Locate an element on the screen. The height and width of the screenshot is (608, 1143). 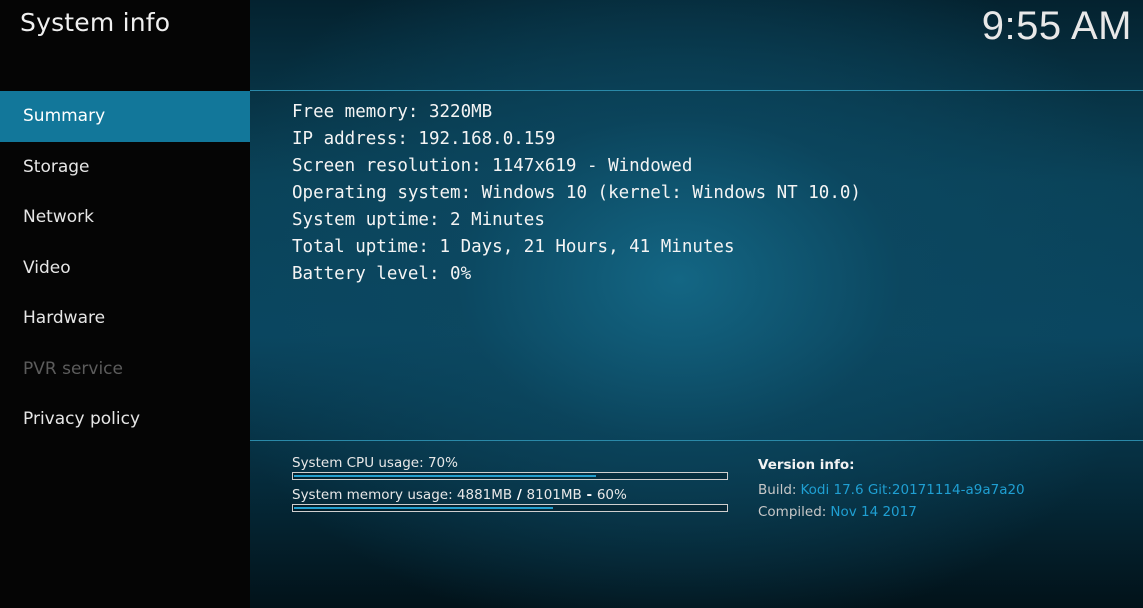
sidebar-item-pvr-service: PVR service is located at coordinates (73, 368).